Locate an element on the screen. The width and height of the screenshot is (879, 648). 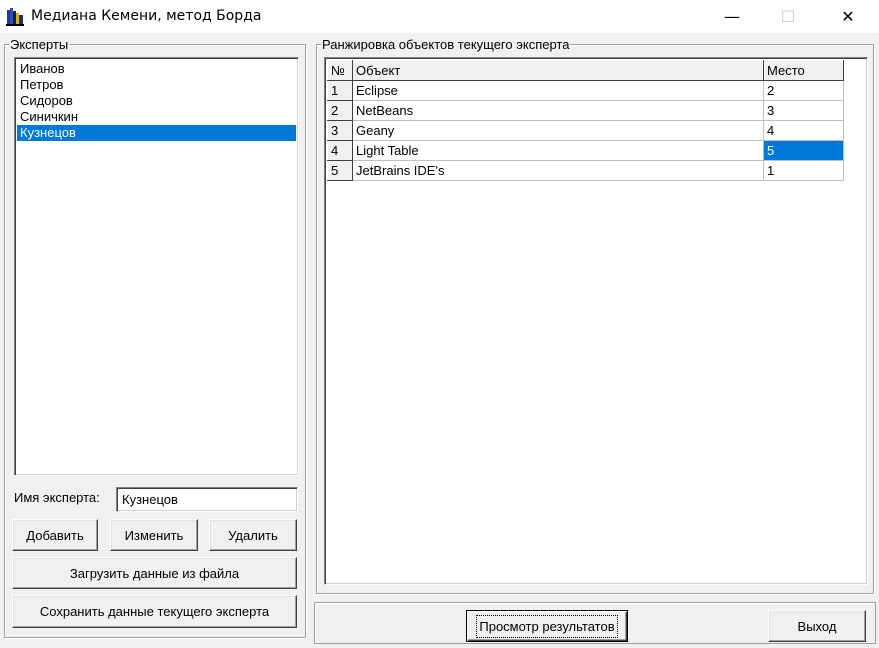
ranking-group-title: Ранжировка объектов текущего эксперта is located at coordinates (446, 44).